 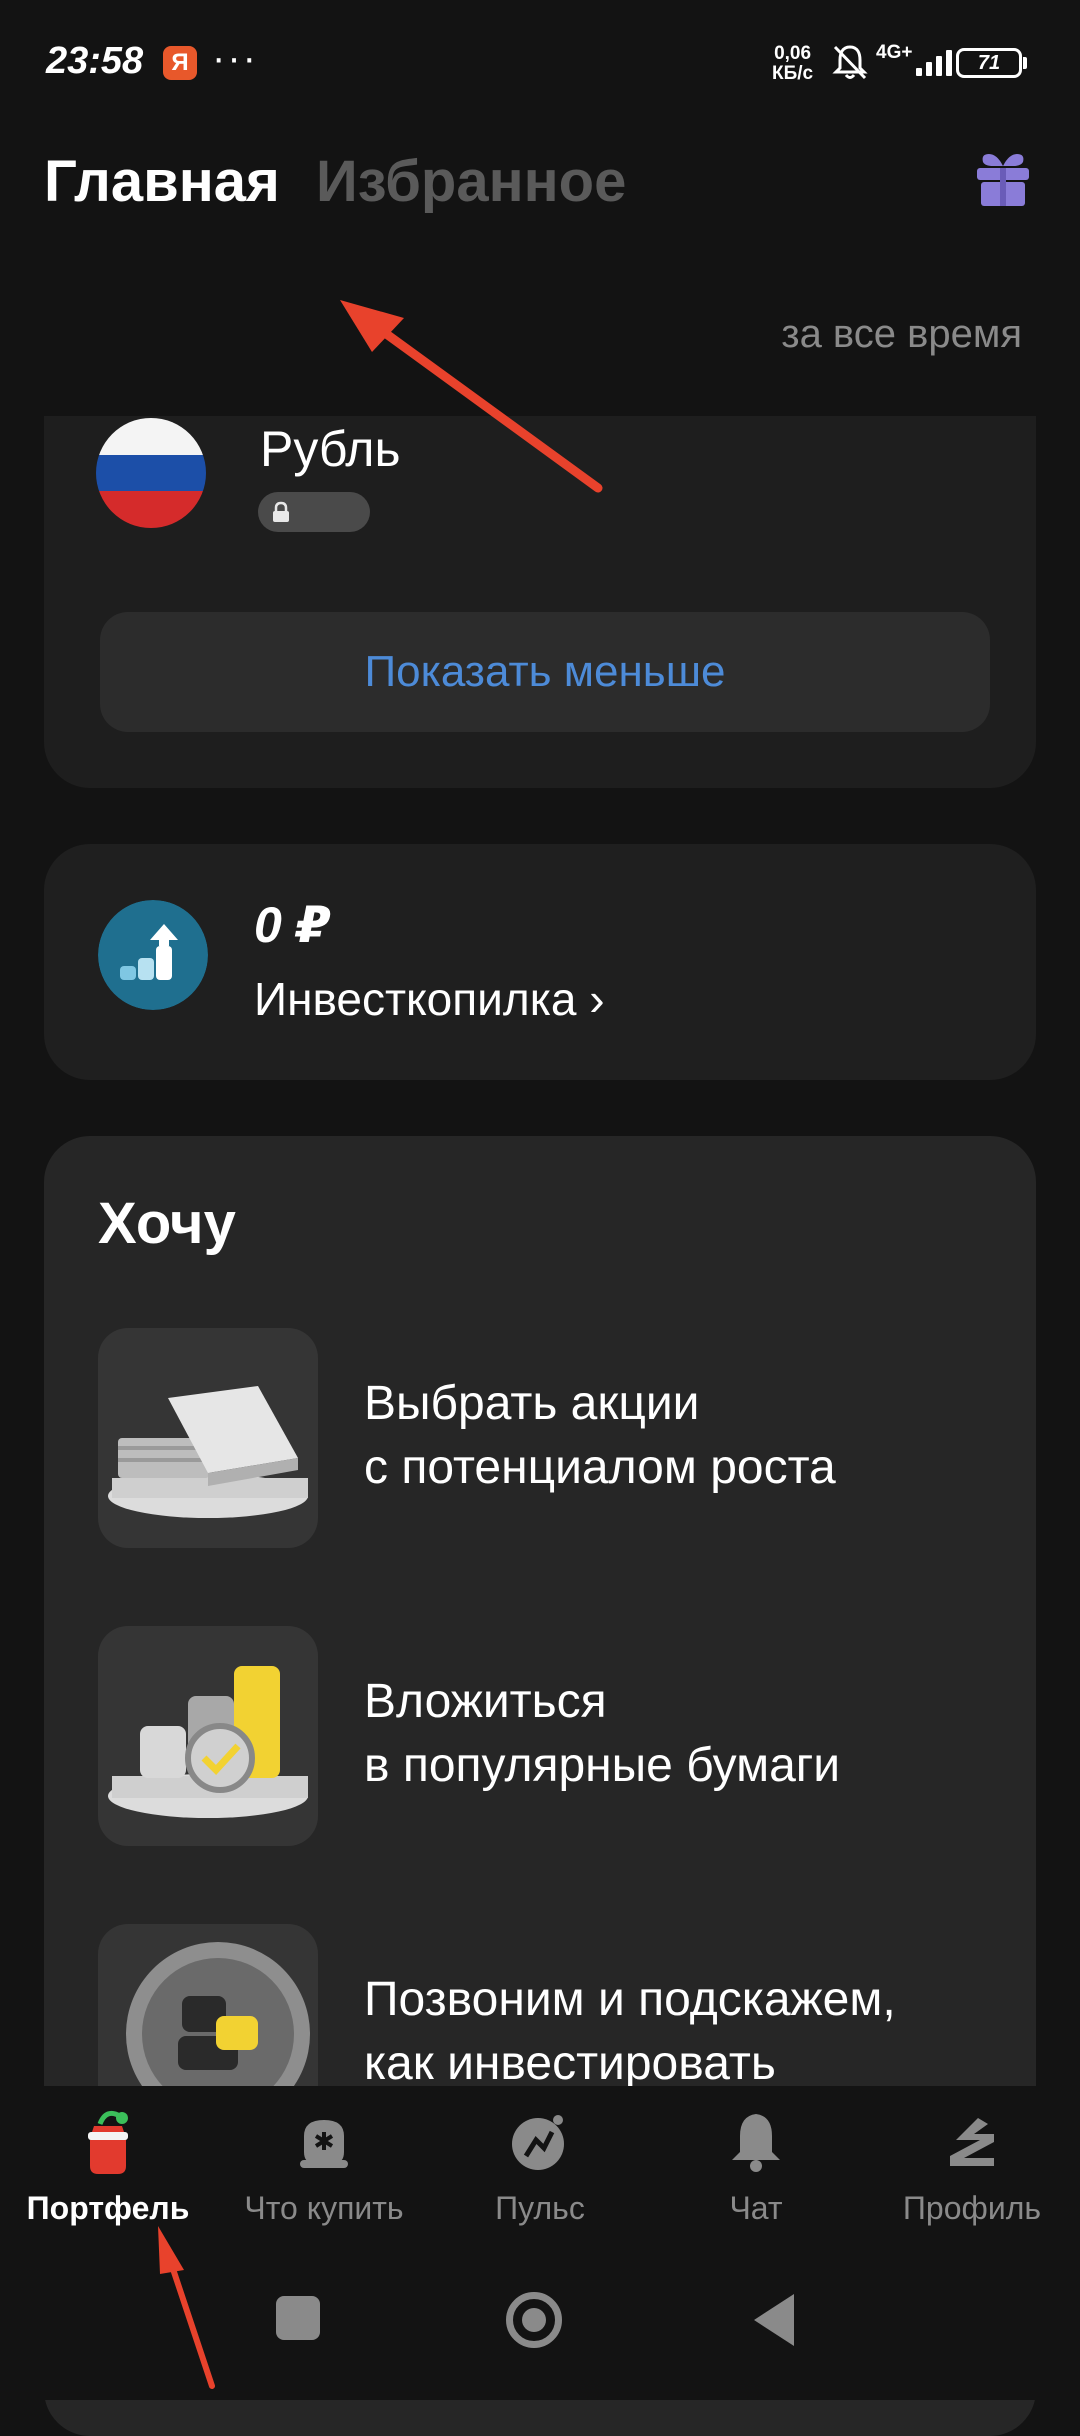 I want to click on signal-icon, so click(x=934, y=61).